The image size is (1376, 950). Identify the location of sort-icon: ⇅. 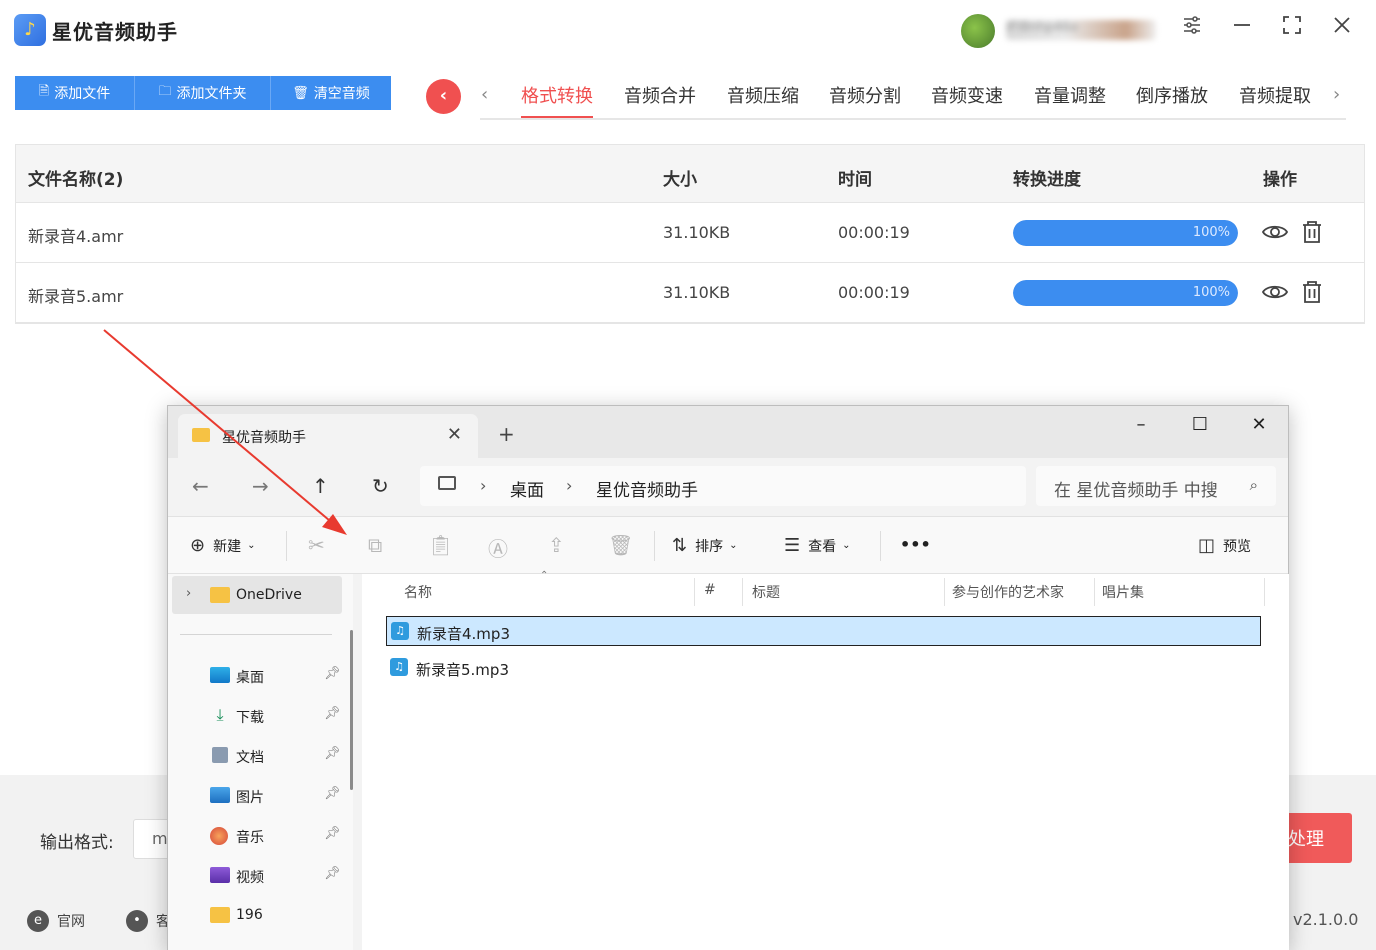
(680, 545).